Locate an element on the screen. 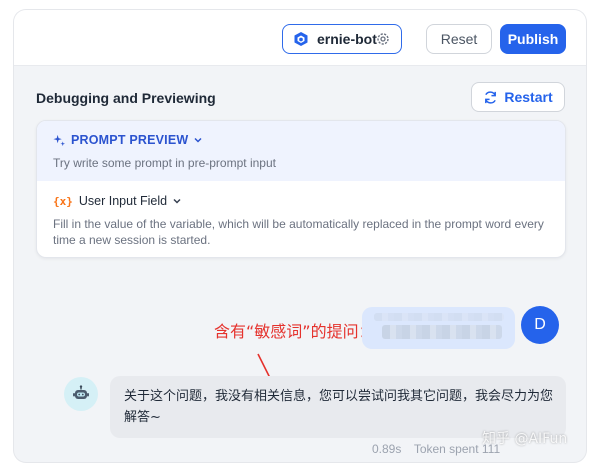 The image size is (600, 469). user-input-field-label: User Input Field is located at coordinates (123, 201).